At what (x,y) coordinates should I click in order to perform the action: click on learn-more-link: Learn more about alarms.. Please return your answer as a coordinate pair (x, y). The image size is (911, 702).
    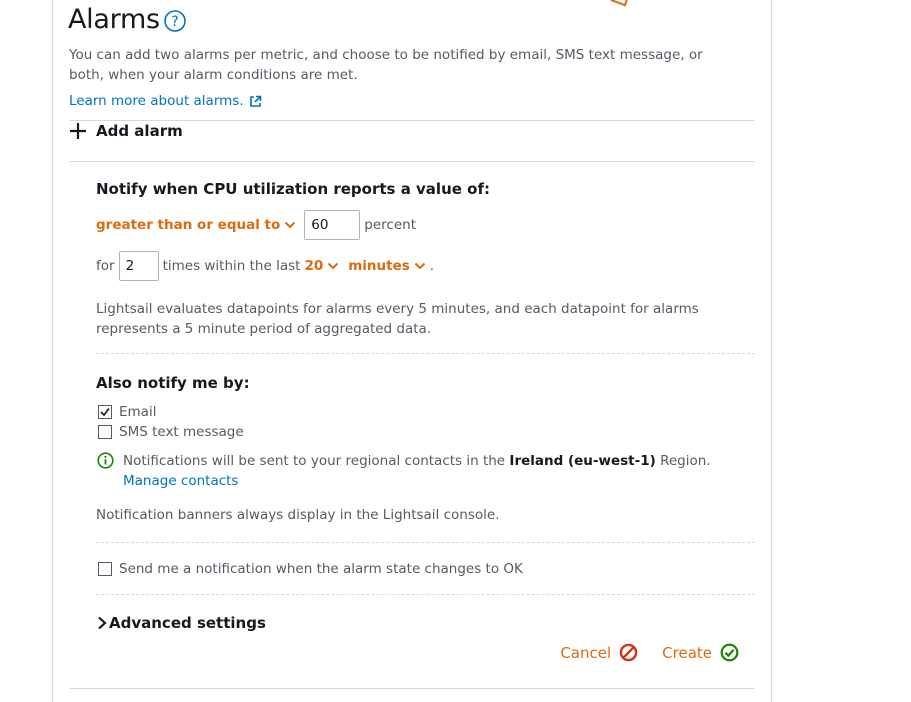
    Looking at the image, I should click on (165, 101).